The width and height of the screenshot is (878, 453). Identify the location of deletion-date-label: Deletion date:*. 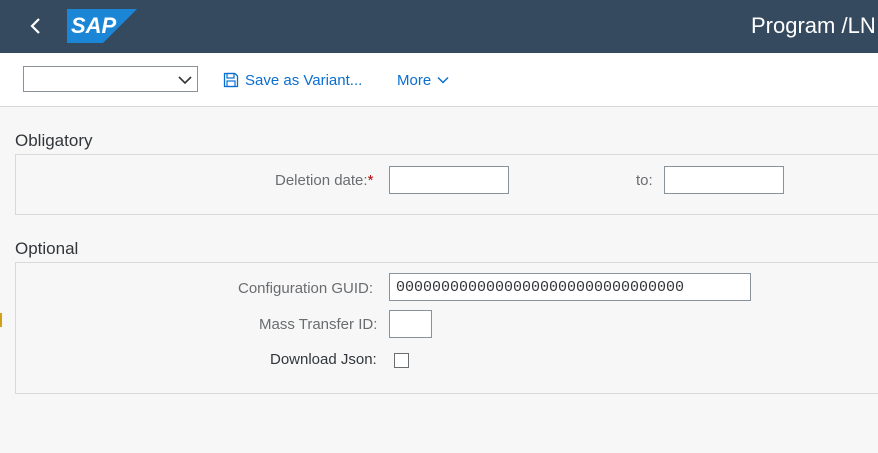
(324, 180).